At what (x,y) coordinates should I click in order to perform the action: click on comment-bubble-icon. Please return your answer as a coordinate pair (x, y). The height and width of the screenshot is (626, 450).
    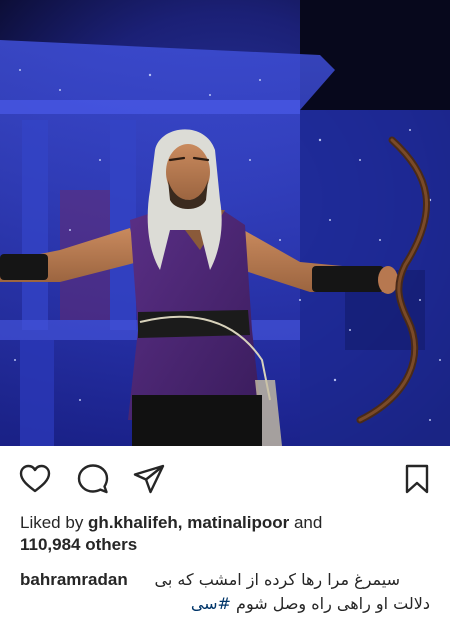
    Looking at the image, I should click on (93, 479).